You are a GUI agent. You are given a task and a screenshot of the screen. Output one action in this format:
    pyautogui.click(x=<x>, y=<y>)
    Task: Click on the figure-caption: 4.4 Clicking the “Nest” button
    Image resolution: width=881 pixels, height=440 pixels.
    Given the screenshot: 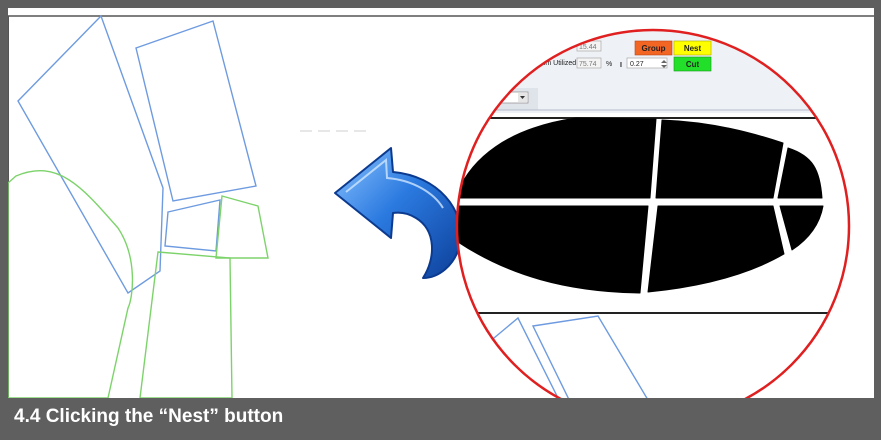 What is the action you would take?
    pyautogui.click(x=441, y=417)
    